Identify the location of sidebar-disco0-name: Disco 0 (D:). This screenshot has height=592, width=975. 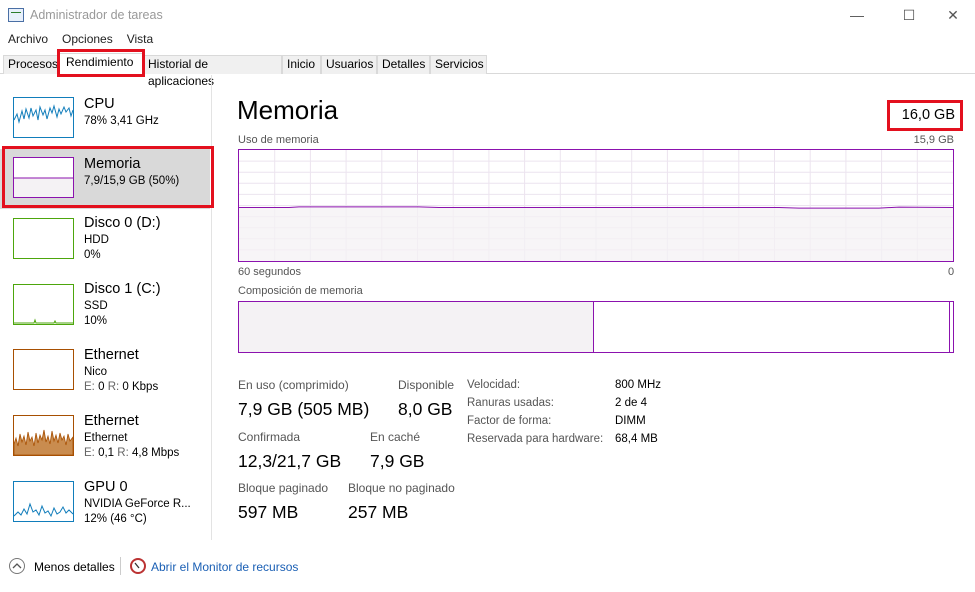
(122, 223).